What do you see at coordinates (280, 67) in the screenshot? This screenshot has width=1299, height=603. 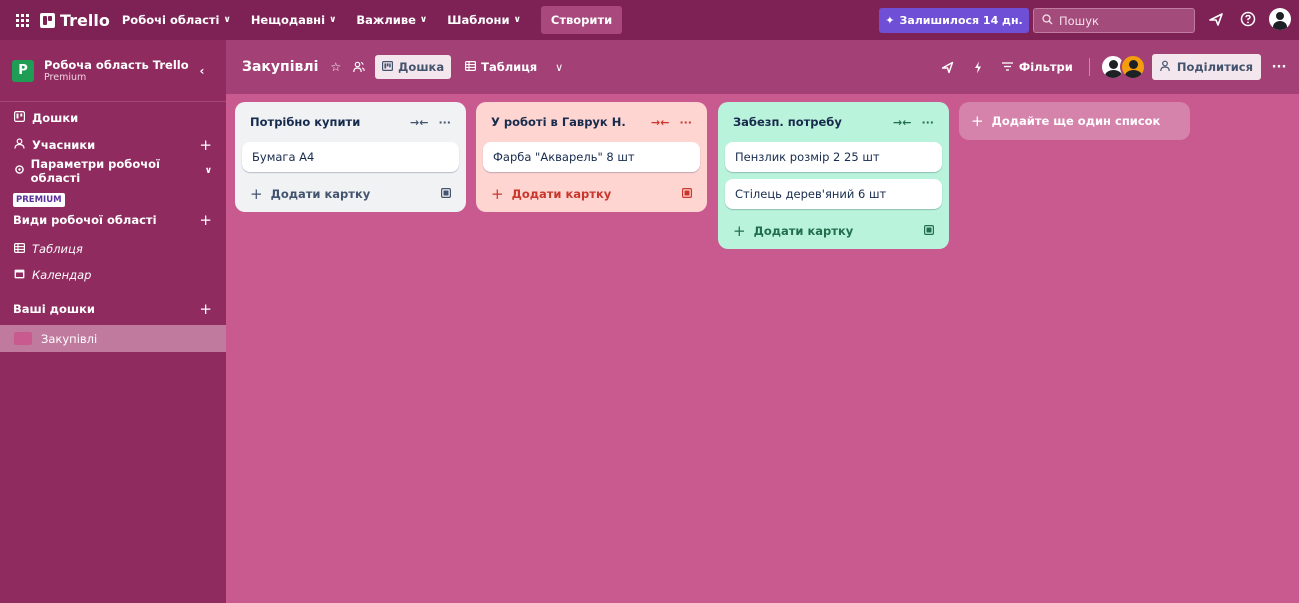 I see `board-title: Закупівлі` at bounding box center [280, 67].